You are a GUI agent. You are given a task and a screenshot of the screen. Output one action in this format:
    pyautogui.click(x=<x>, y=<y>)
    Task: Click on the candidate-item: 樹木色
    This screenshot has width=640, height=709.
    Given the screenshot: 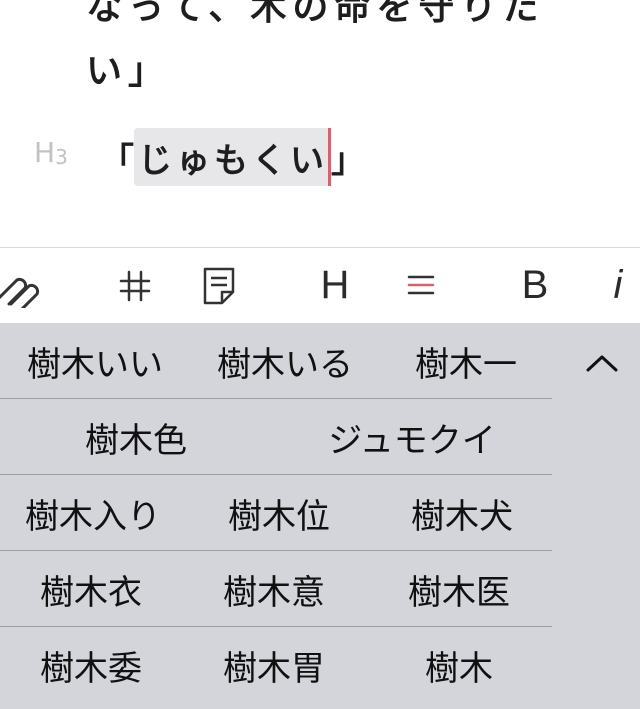 What is the action you would take?
    pyautogui.click(x=136, y=437)
    